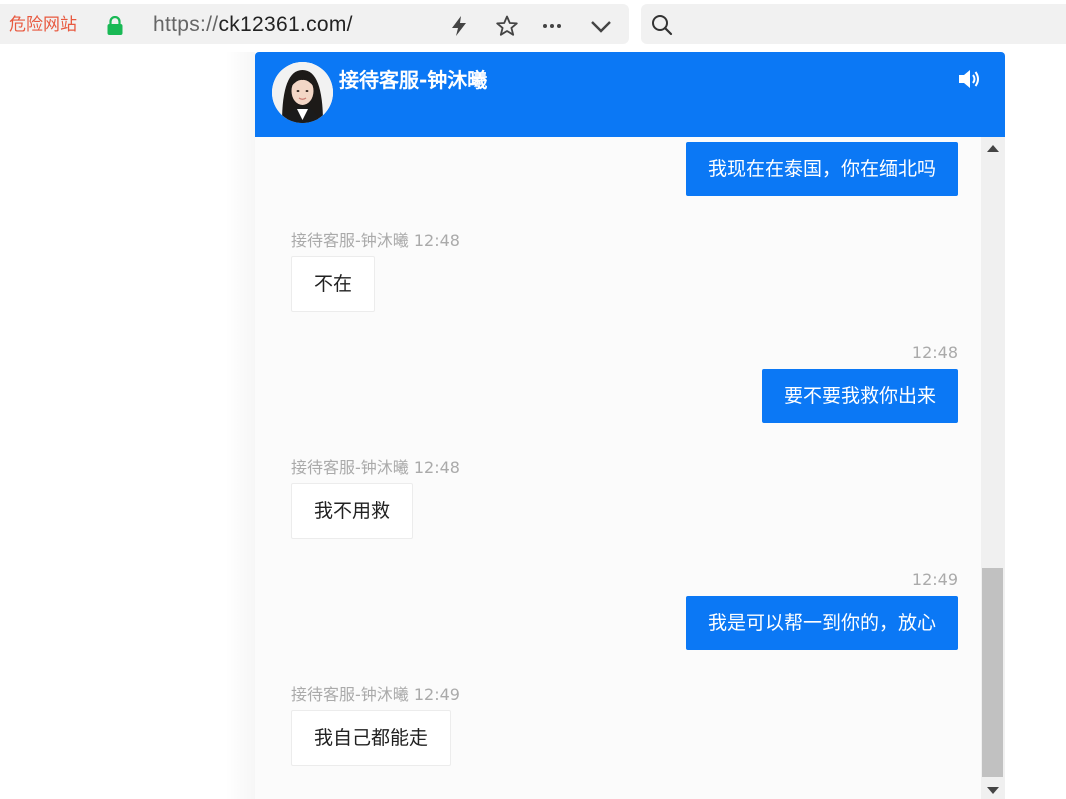  Describe the element at coordinates (507, 26) in the screenshot. I see `star-icon` at that location.